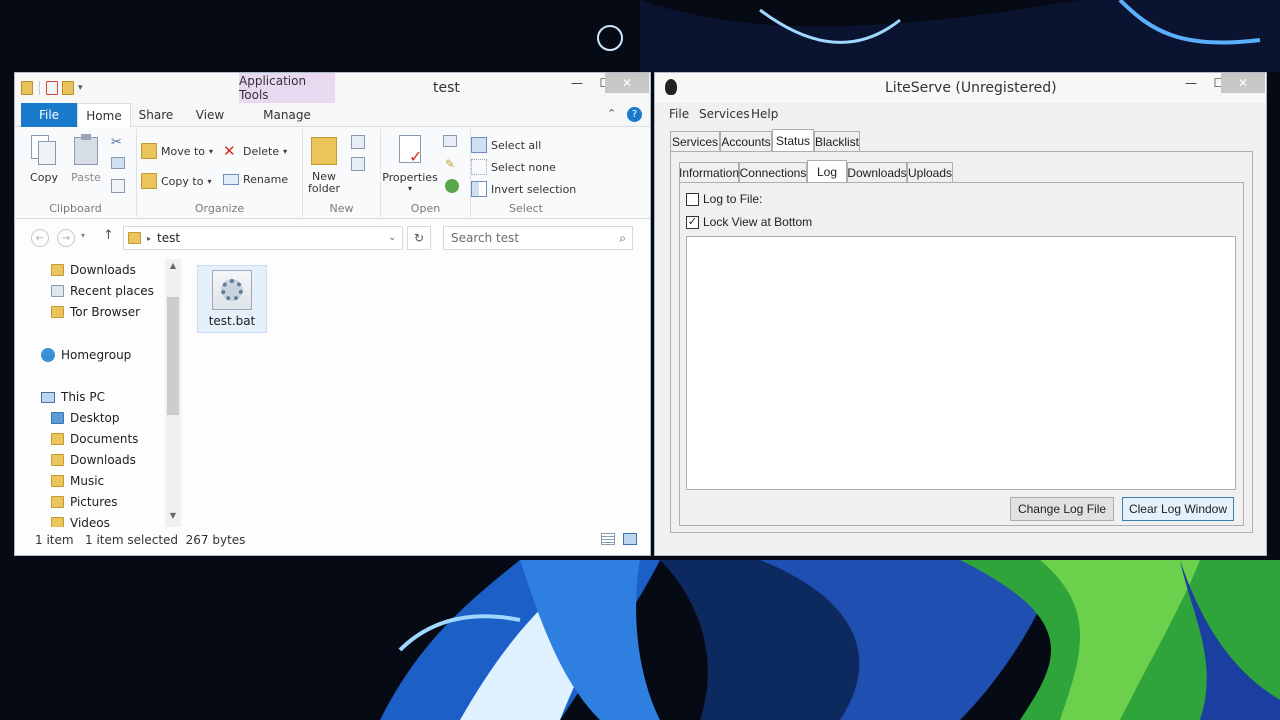 The width and height of the screenshot is (1280, 720). What do you see at coordinates (410, 163) in the screenshot?
I see `properties-button: ✓ Properties ▾` at bounding box center [410, 163].